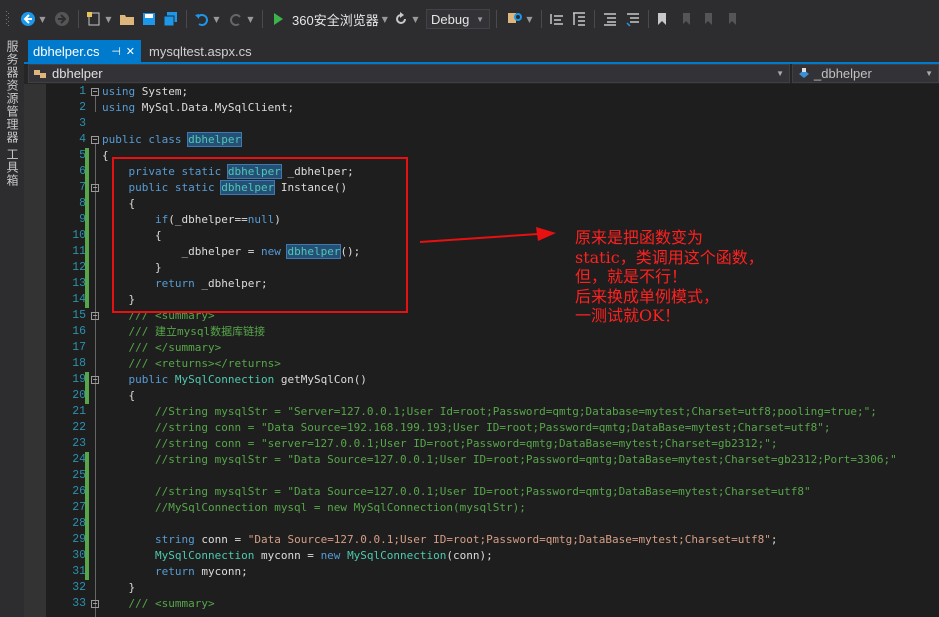 Image resolution: width=939 pixels, height=617 pixels. I want to click on save-all-icon, so click(170, 19).